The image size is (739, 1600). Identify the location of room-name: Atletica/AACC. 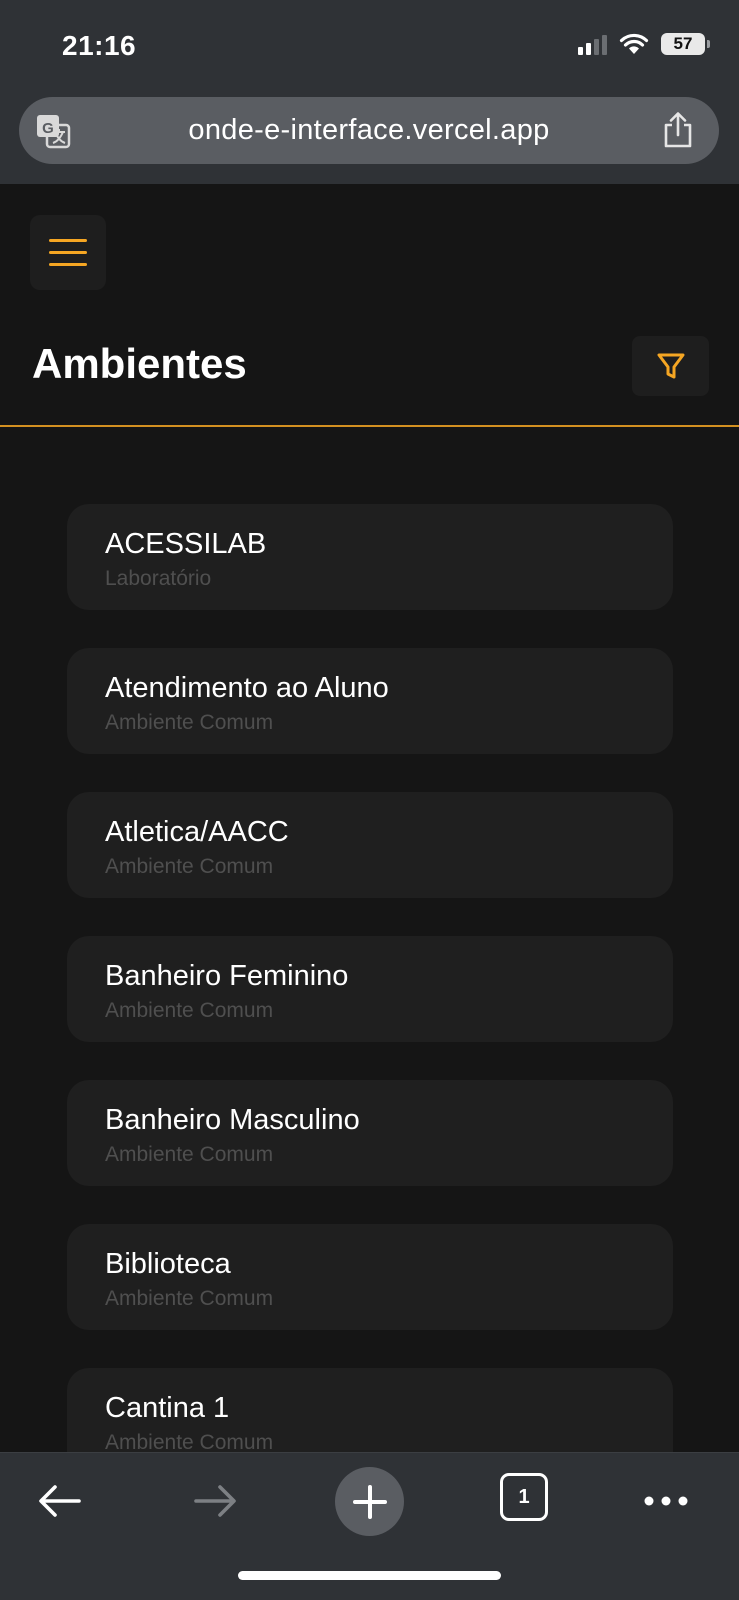
(197, 832).